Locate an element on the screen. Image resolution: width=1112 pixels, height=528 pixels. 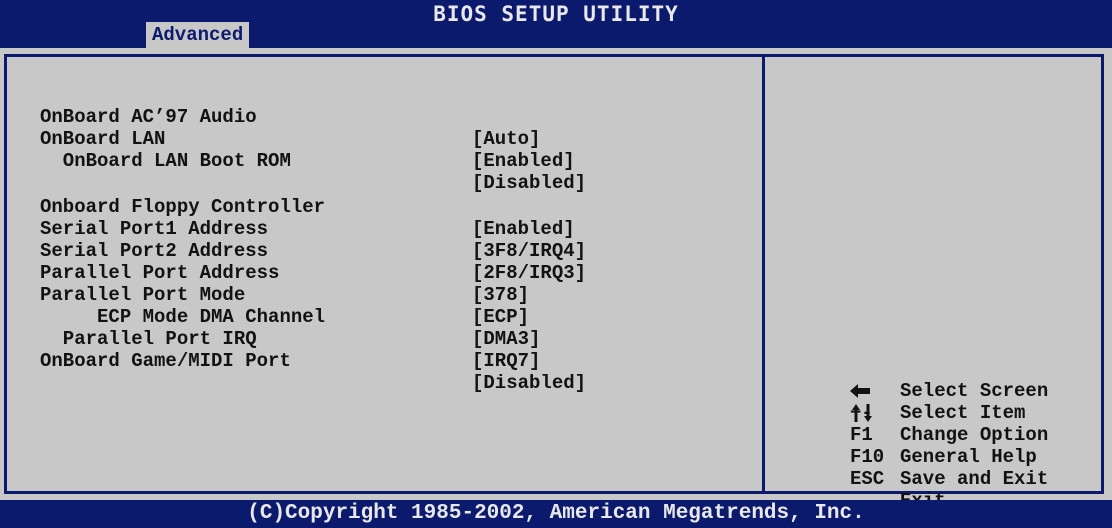
setting-row-parallel-port-mode: Parallel Port Mode [ECP] is located at coordinates (390, 295).